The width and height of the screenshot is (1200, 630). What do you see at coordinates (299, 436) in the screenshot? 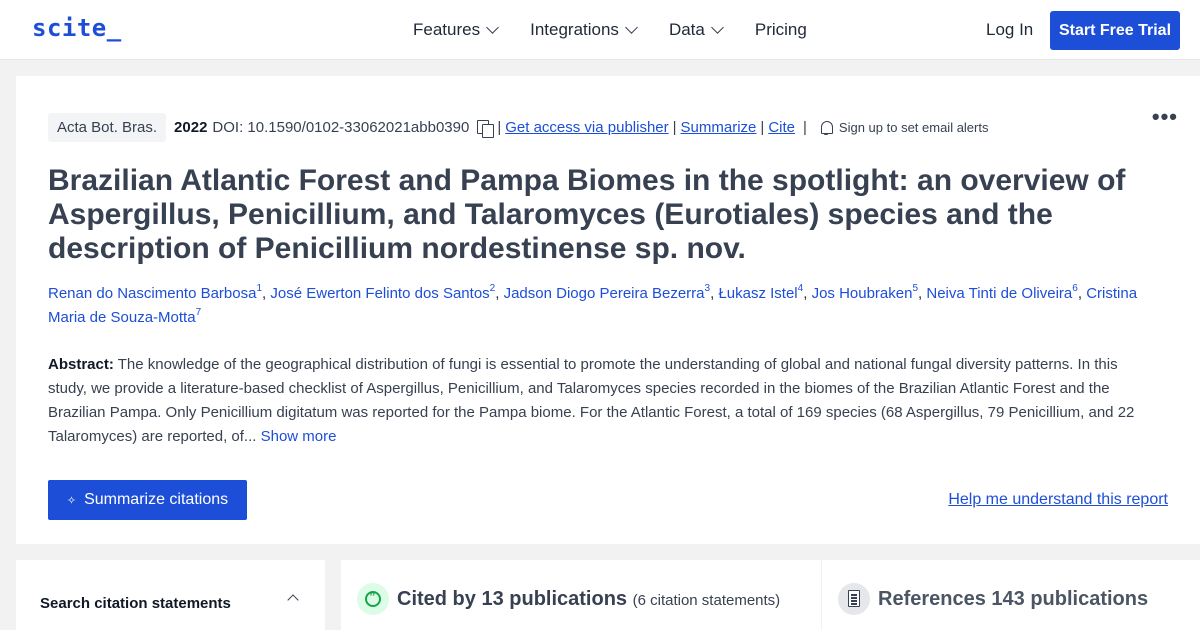
I see `show-more-link: Show more` at bounding box center [299, 436].